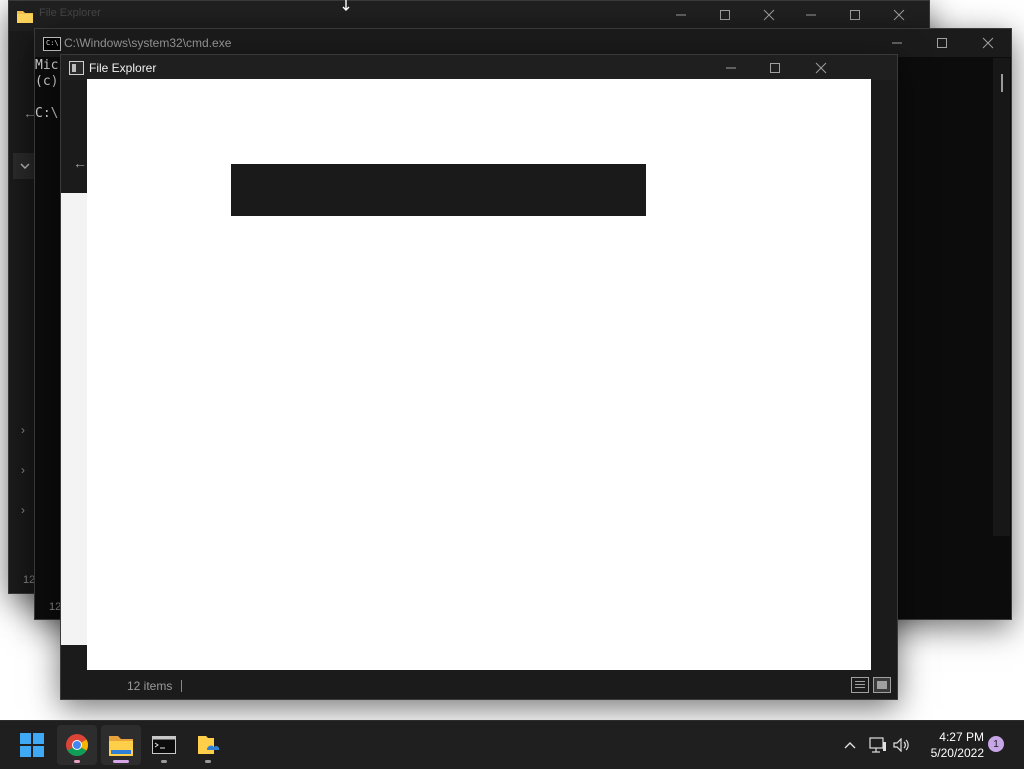  I want to click on back-explorer-title: File Explorer, so click(70, 13).